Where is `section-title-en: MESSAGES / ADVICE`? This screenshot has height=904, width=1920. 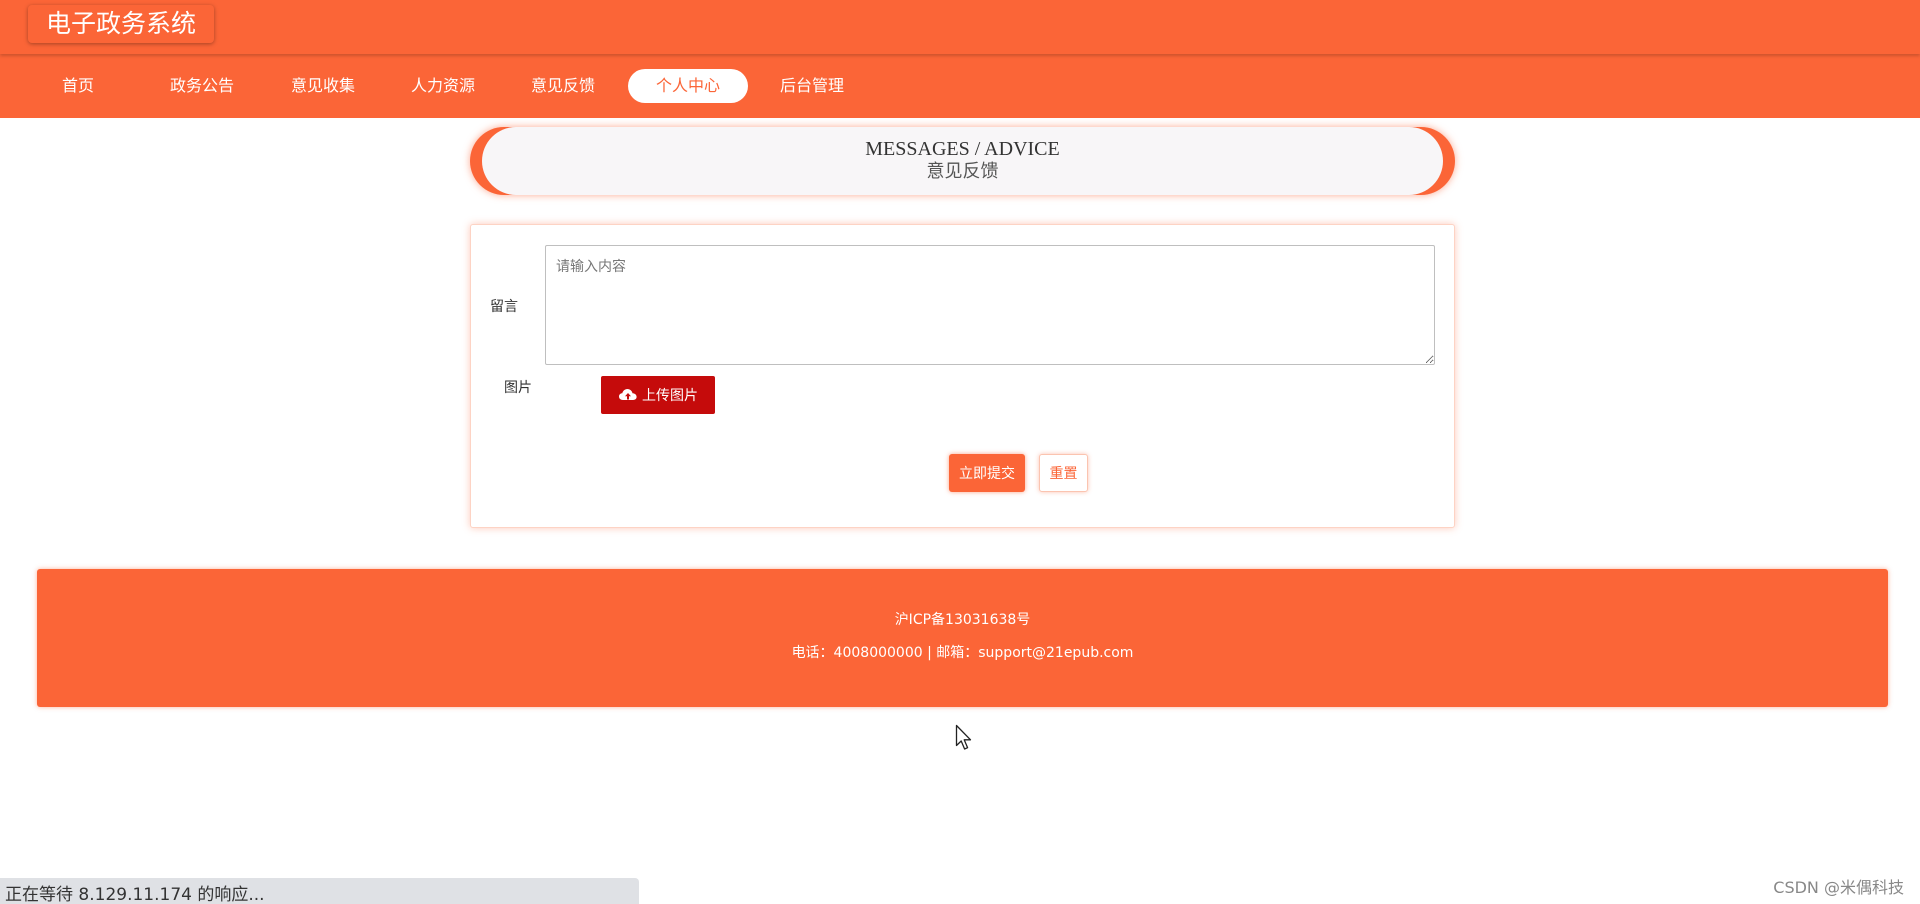 section-title-en: MESSAGES / ADVICE is located at coordinates (962, 149).